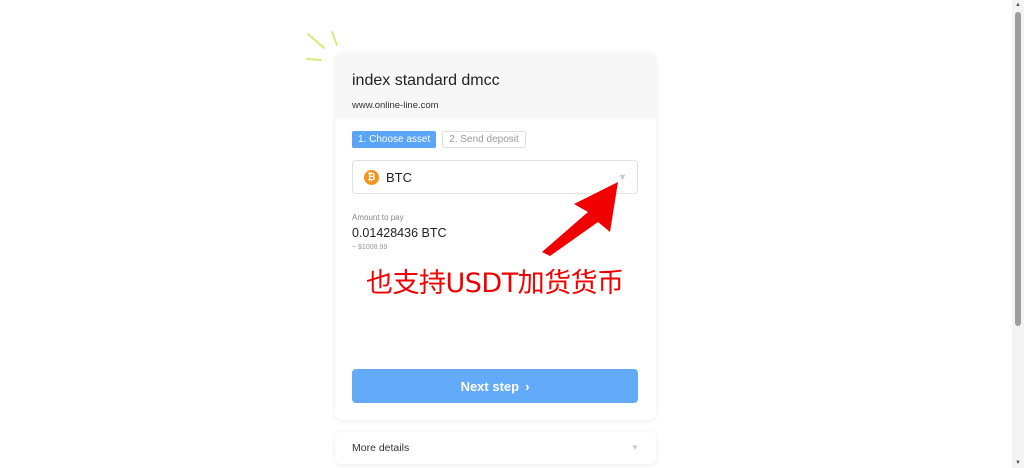 The width and height of the screenshot is (1024, 468). I want to click on annotation-arrow-icon, so click(580, 219).